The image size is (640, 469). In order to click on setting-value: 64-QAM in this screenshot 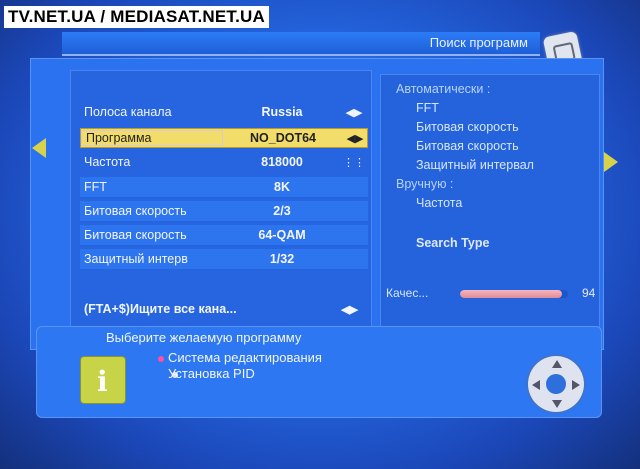, I will do `click(282, 235)`.